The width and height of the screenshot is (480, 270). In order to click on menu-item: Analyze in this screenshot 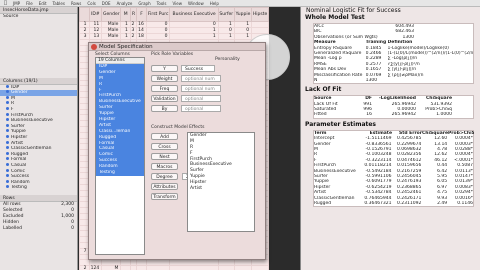, I will do `click(125, 3)`.